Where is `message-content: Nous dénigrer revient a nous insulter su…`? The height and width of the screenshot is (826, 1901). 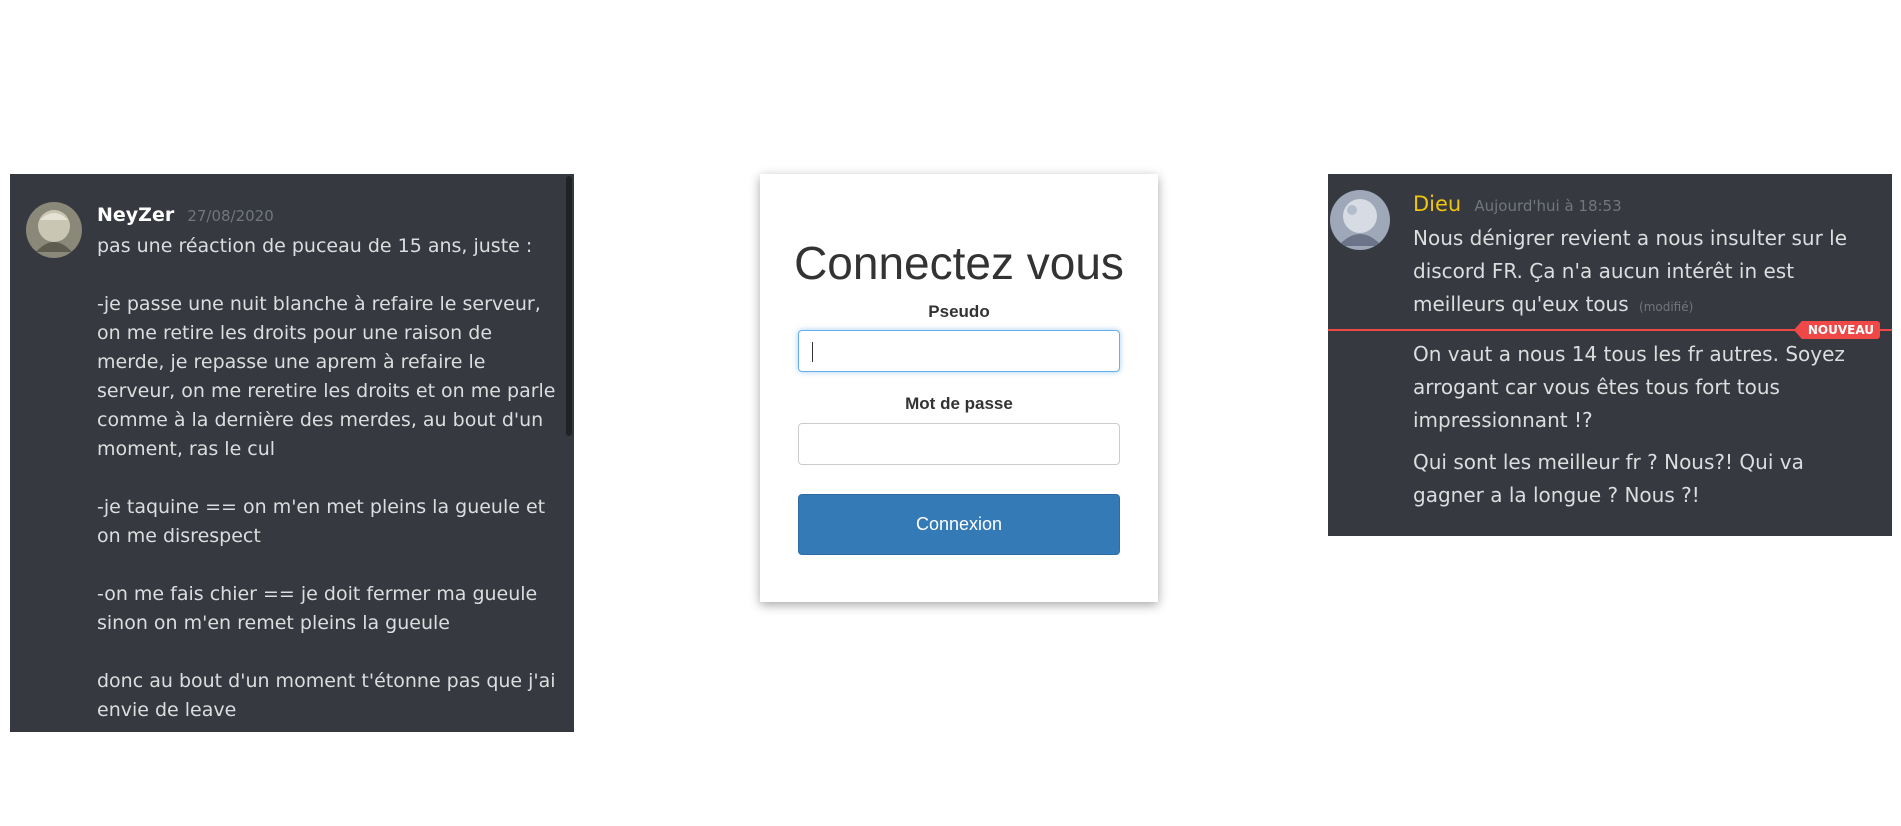
message-content: Nous dénigrer revient a nous insulter su… is located at coordinates (1638, 273).